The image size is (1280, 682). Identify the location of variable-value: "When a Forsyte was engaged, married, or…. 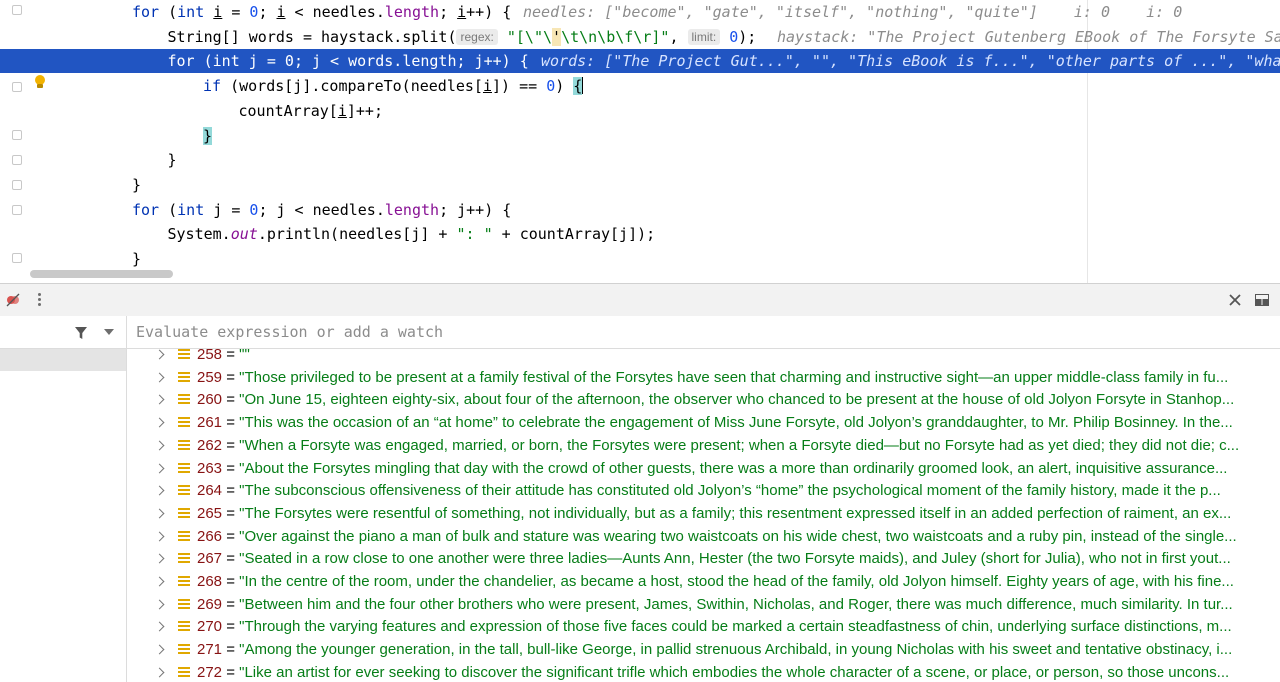
(739, 445).